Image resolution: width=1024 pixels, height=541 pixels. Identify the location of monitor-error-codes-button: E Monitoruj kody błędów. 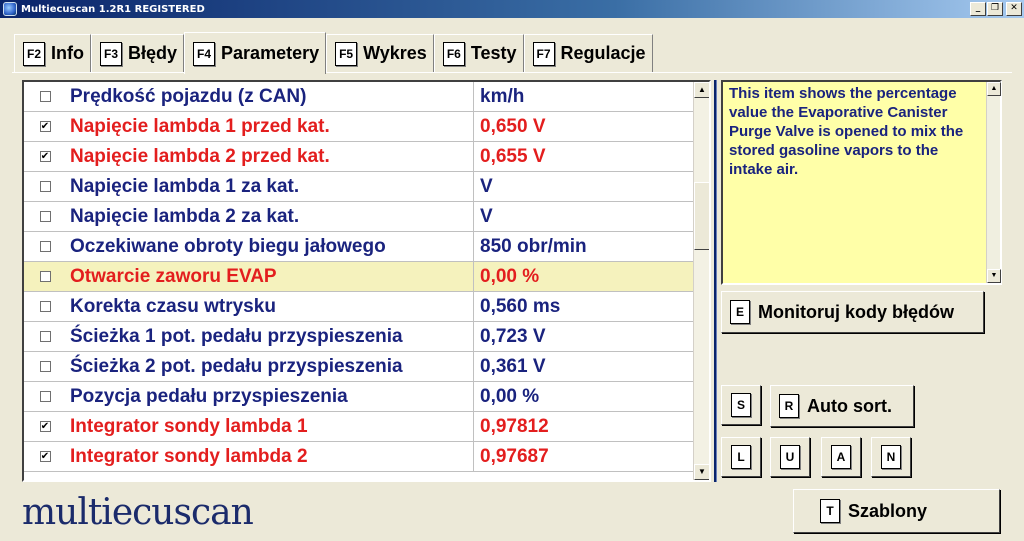
(852, 312).